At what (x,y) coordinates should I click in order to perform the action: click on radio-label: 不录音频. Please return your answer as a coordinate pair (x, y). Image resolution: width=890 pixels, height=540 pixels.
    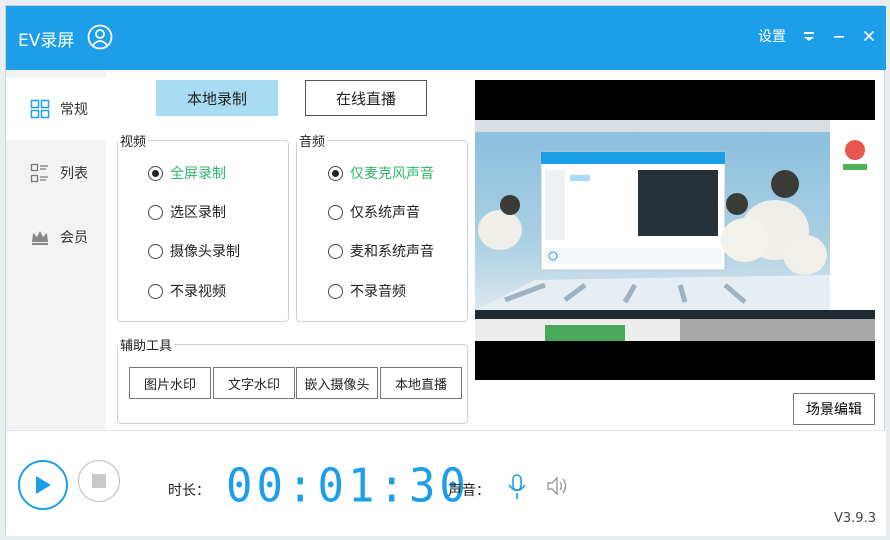
    Looking at the image, I should click on (378, 292).